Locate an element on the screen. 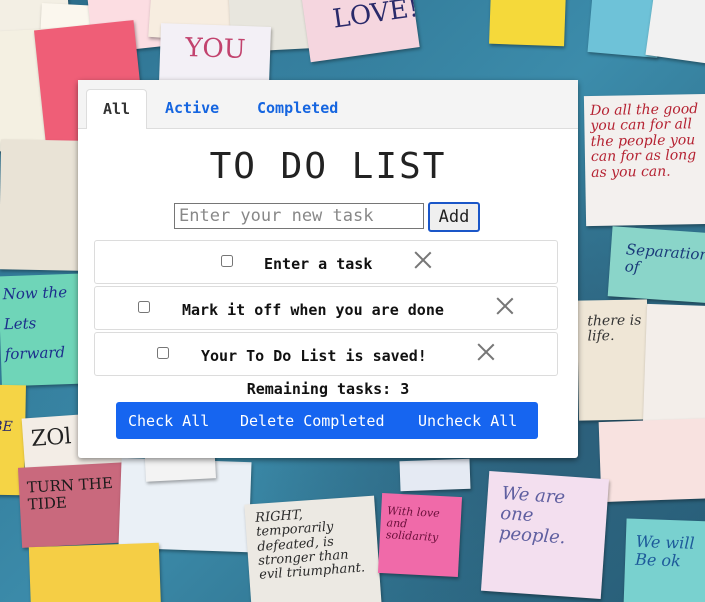 The height and width of the screenshot is (602, 705). background-note: there is life. is located at coordinates (613, 360).